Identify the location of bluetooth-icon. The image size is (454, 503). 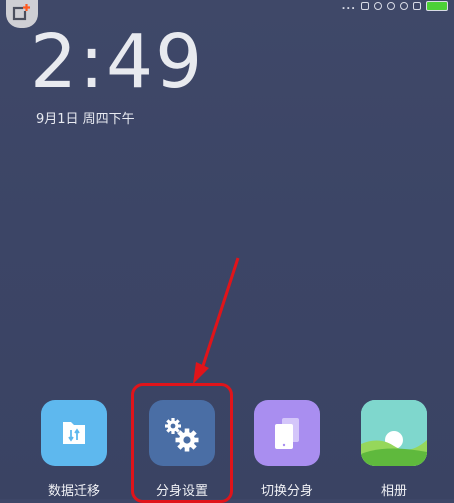
(378, 6).